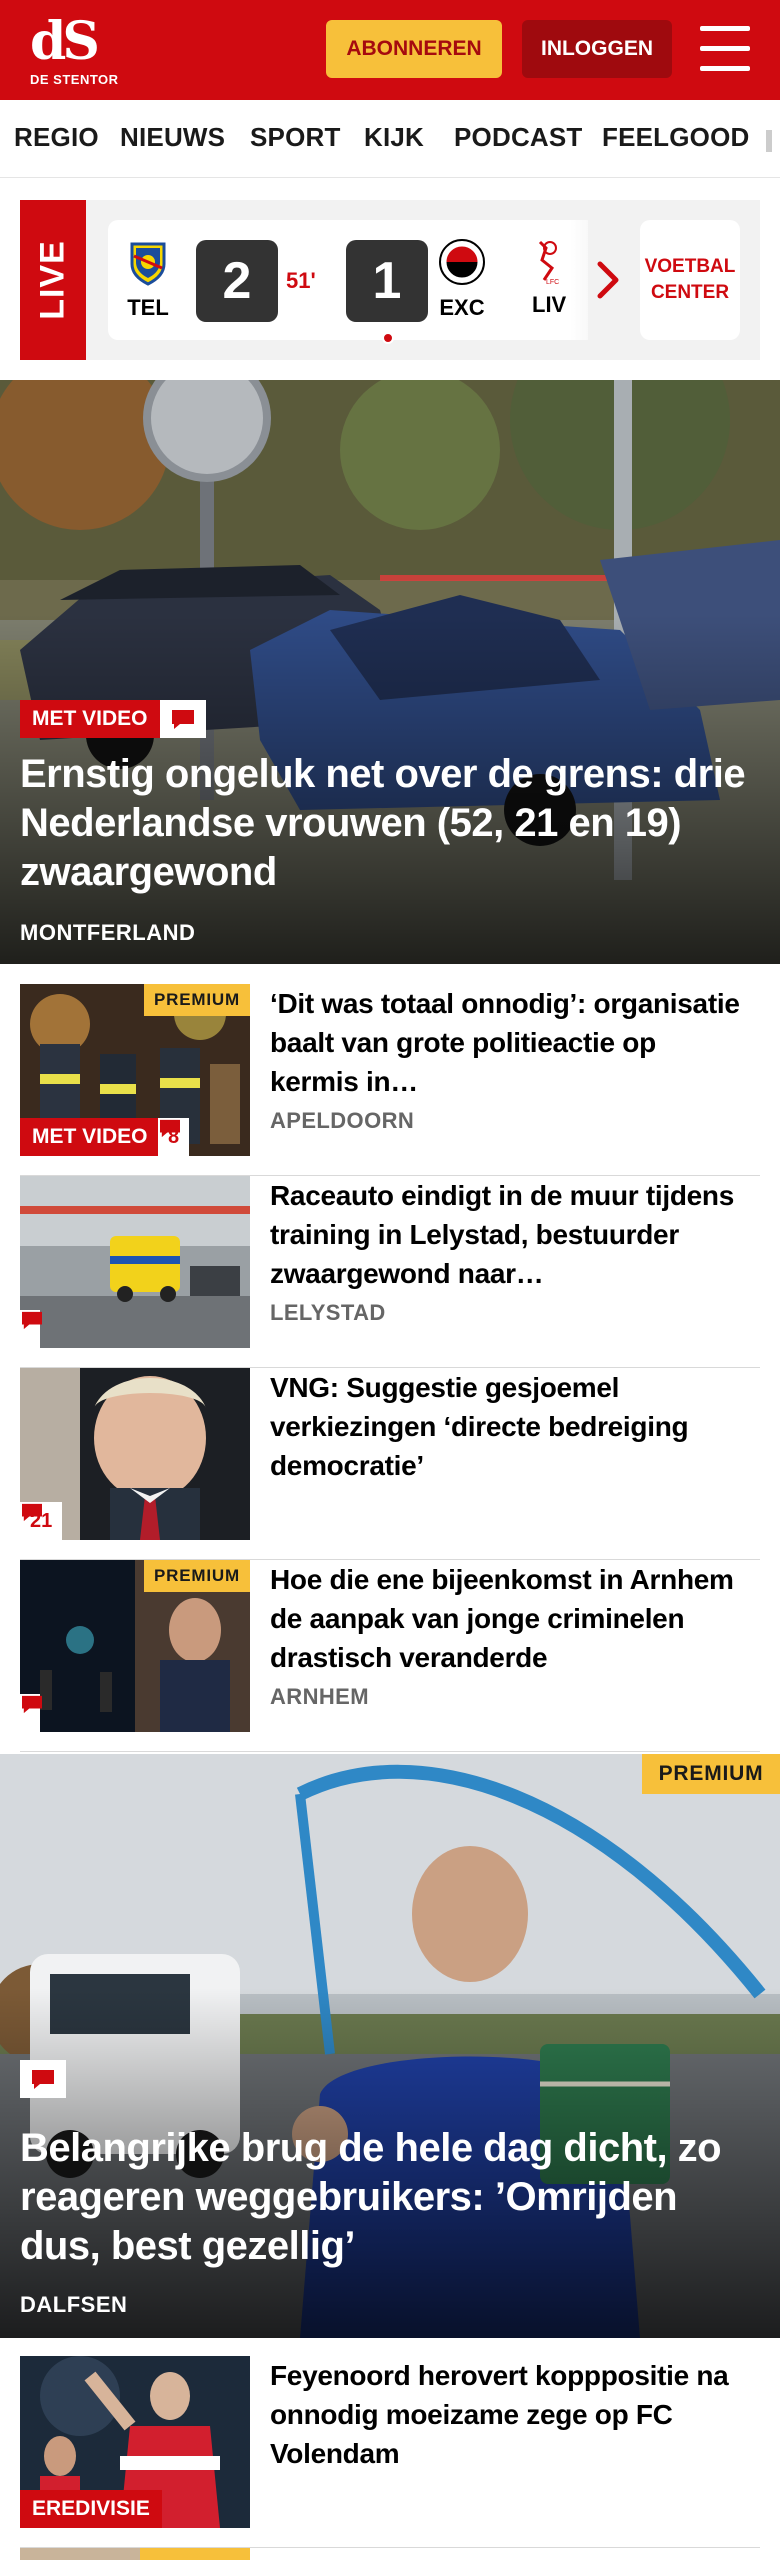 The height and width of the screenshot is (2560, 780). I want to click on comment-count: 21, so click(41, 1521).